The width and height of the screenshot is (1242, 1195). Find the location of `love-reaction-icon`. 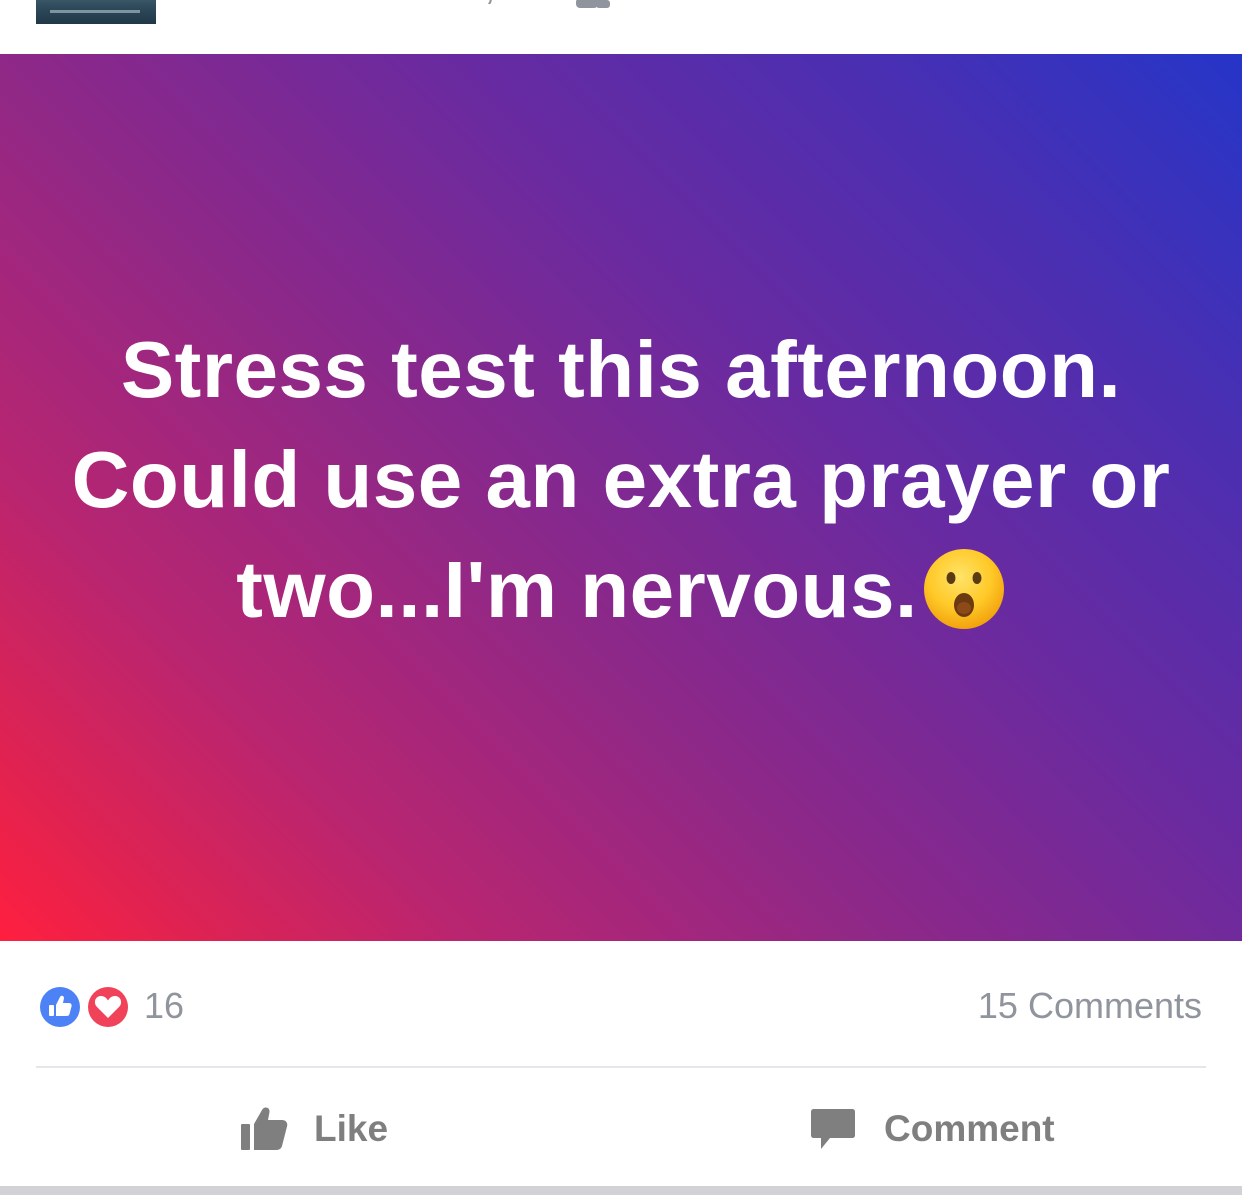

love-reaction-icon is located at coordinates (108, 1007).